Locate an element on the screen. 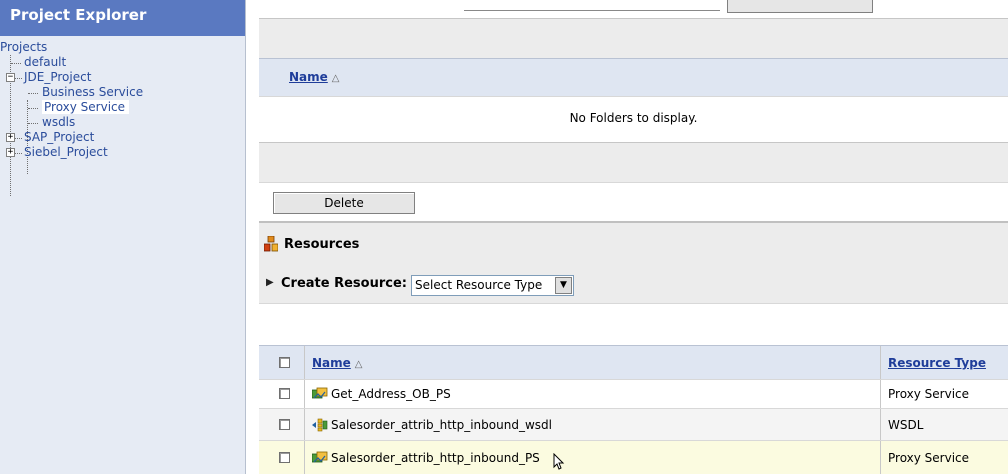 The image size is (1008, 474). resource-name-cell: Salesorder_attrib_http_inbound_PS is located at coordinates (425, 460).